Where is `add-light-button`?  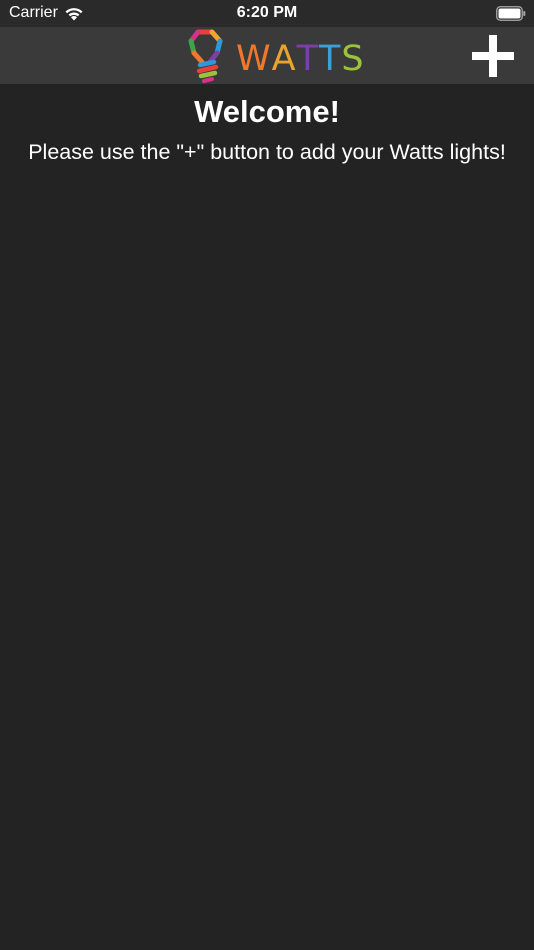
add-light-button is located at coordinates (493, 56).